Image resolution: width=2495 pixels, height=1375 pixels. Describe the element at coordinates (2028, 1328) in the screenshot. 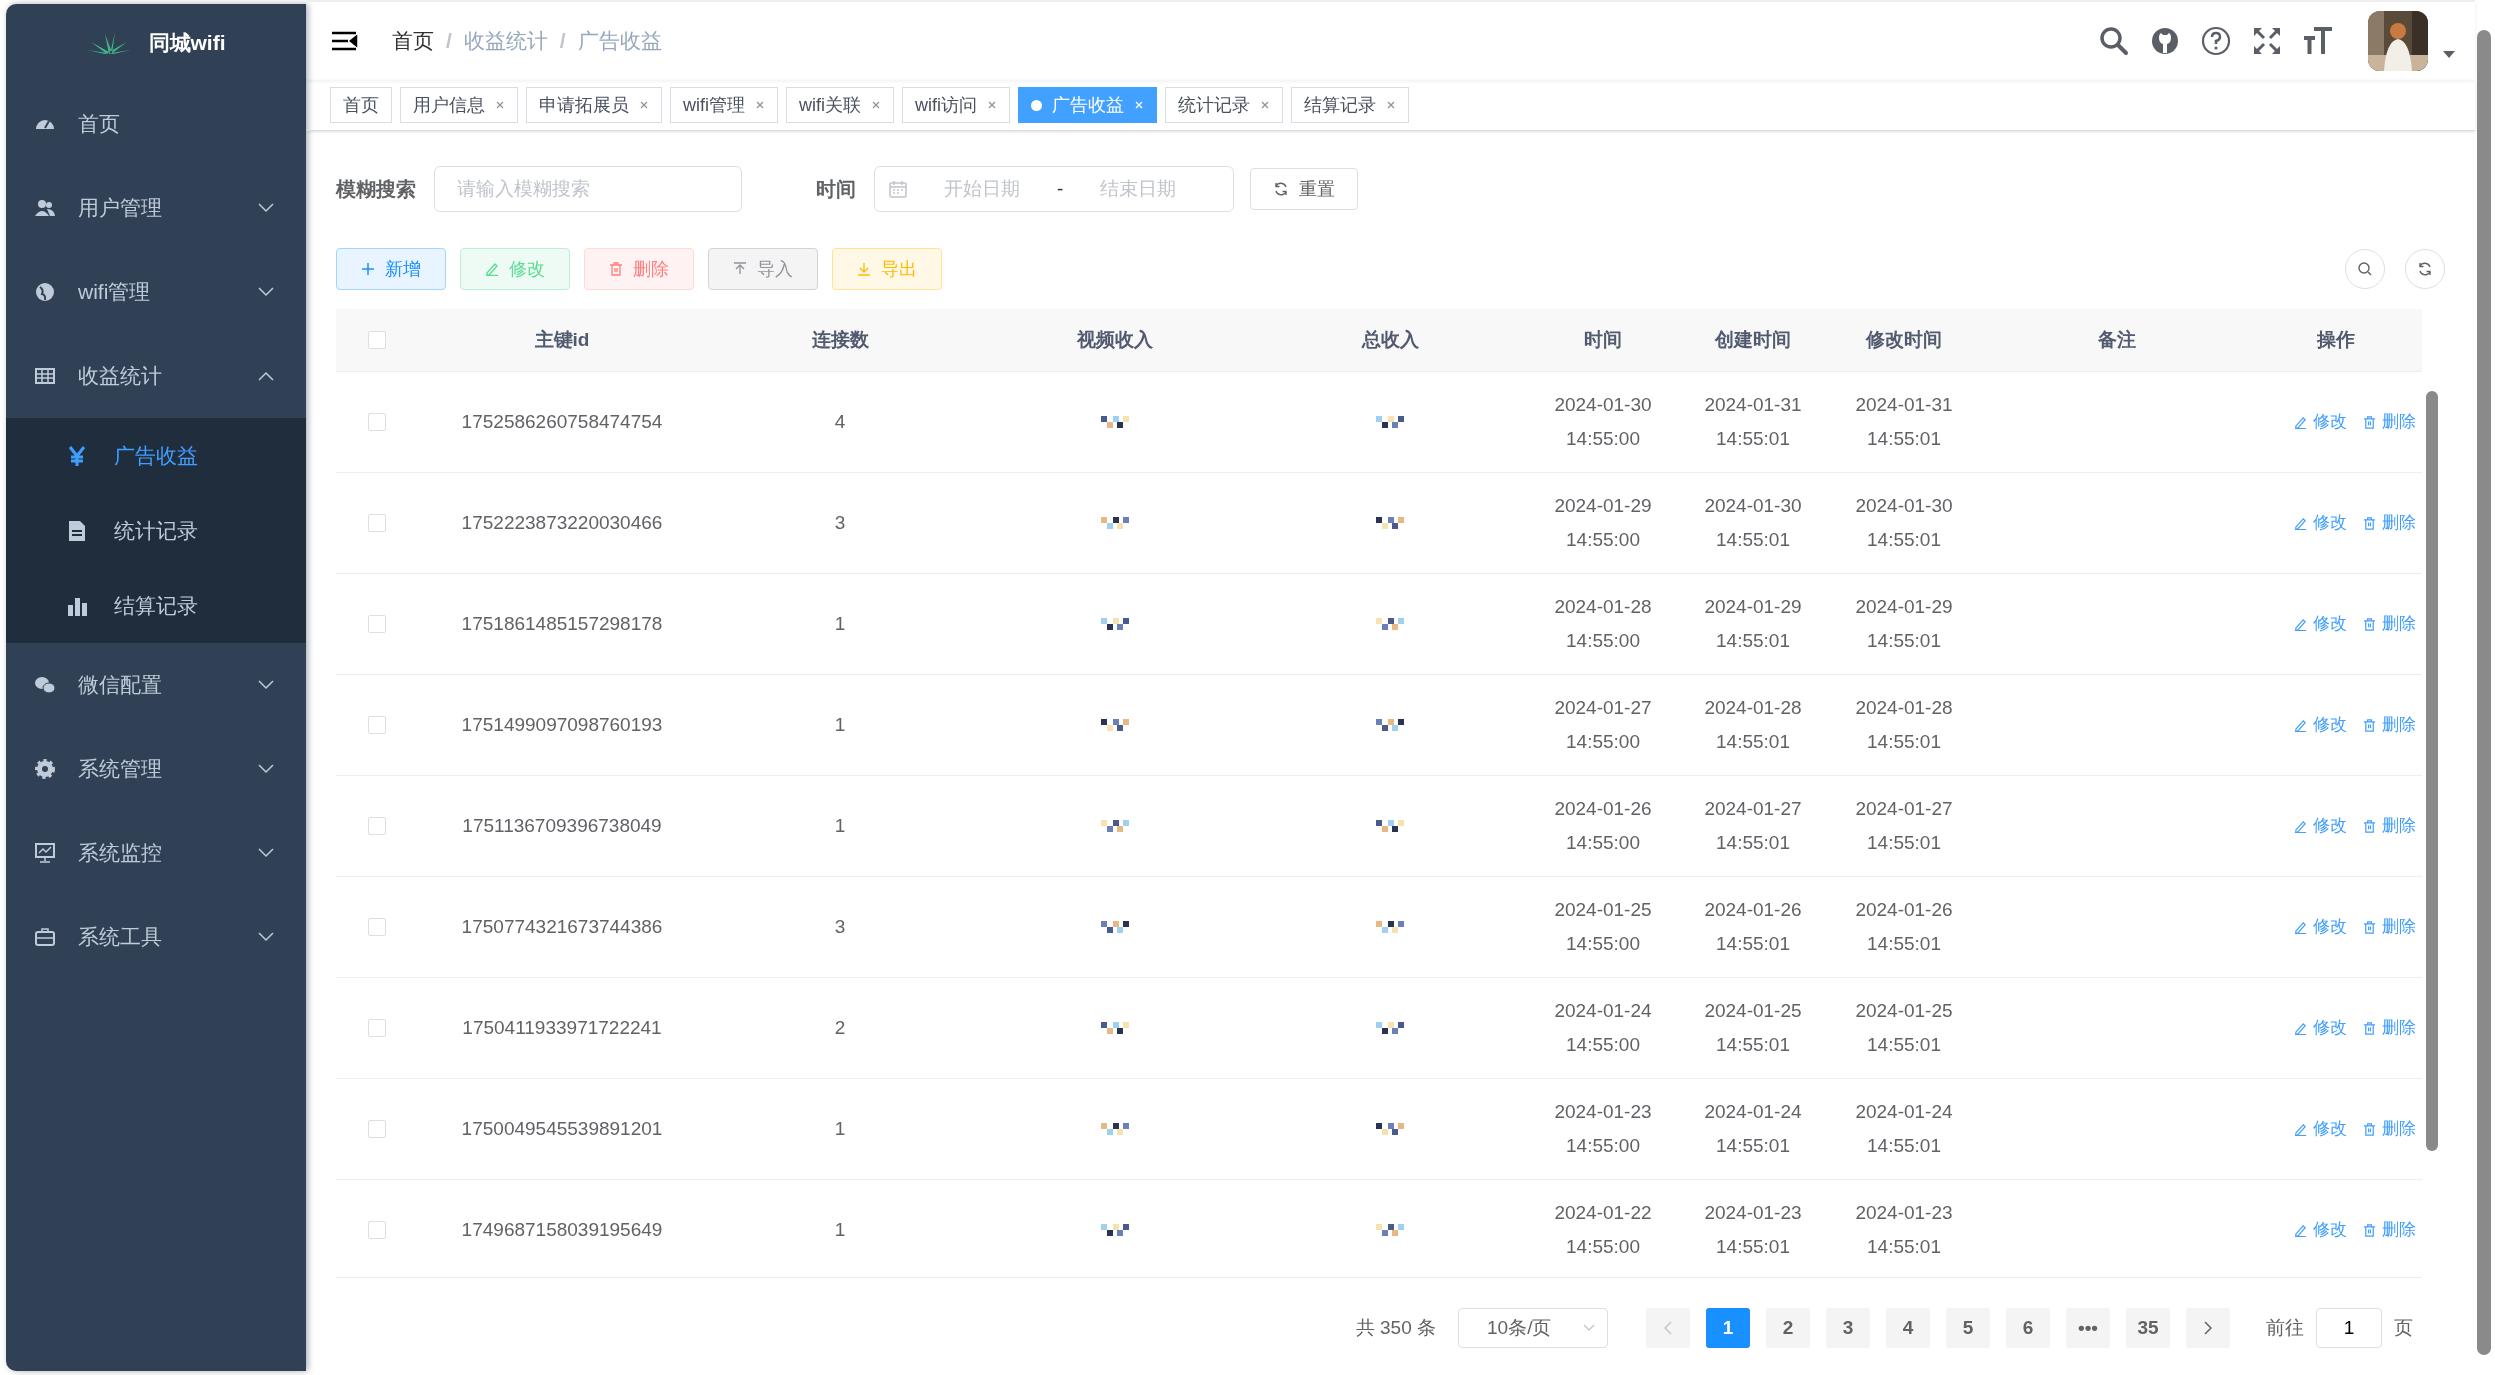

I see `page-button: 6` at that location.